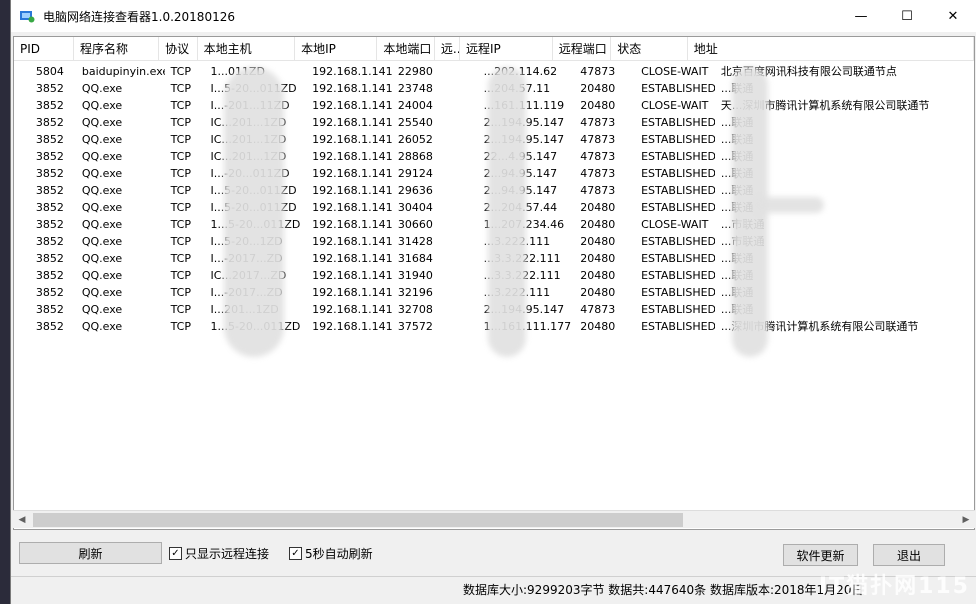 Image resolution: width=976 pixels, height=604 pixels. What do you see at coordinates (336, 49) in the screenshot?
I see `column-header-local-ip: 本地IP` at bounding box center [336, 49].